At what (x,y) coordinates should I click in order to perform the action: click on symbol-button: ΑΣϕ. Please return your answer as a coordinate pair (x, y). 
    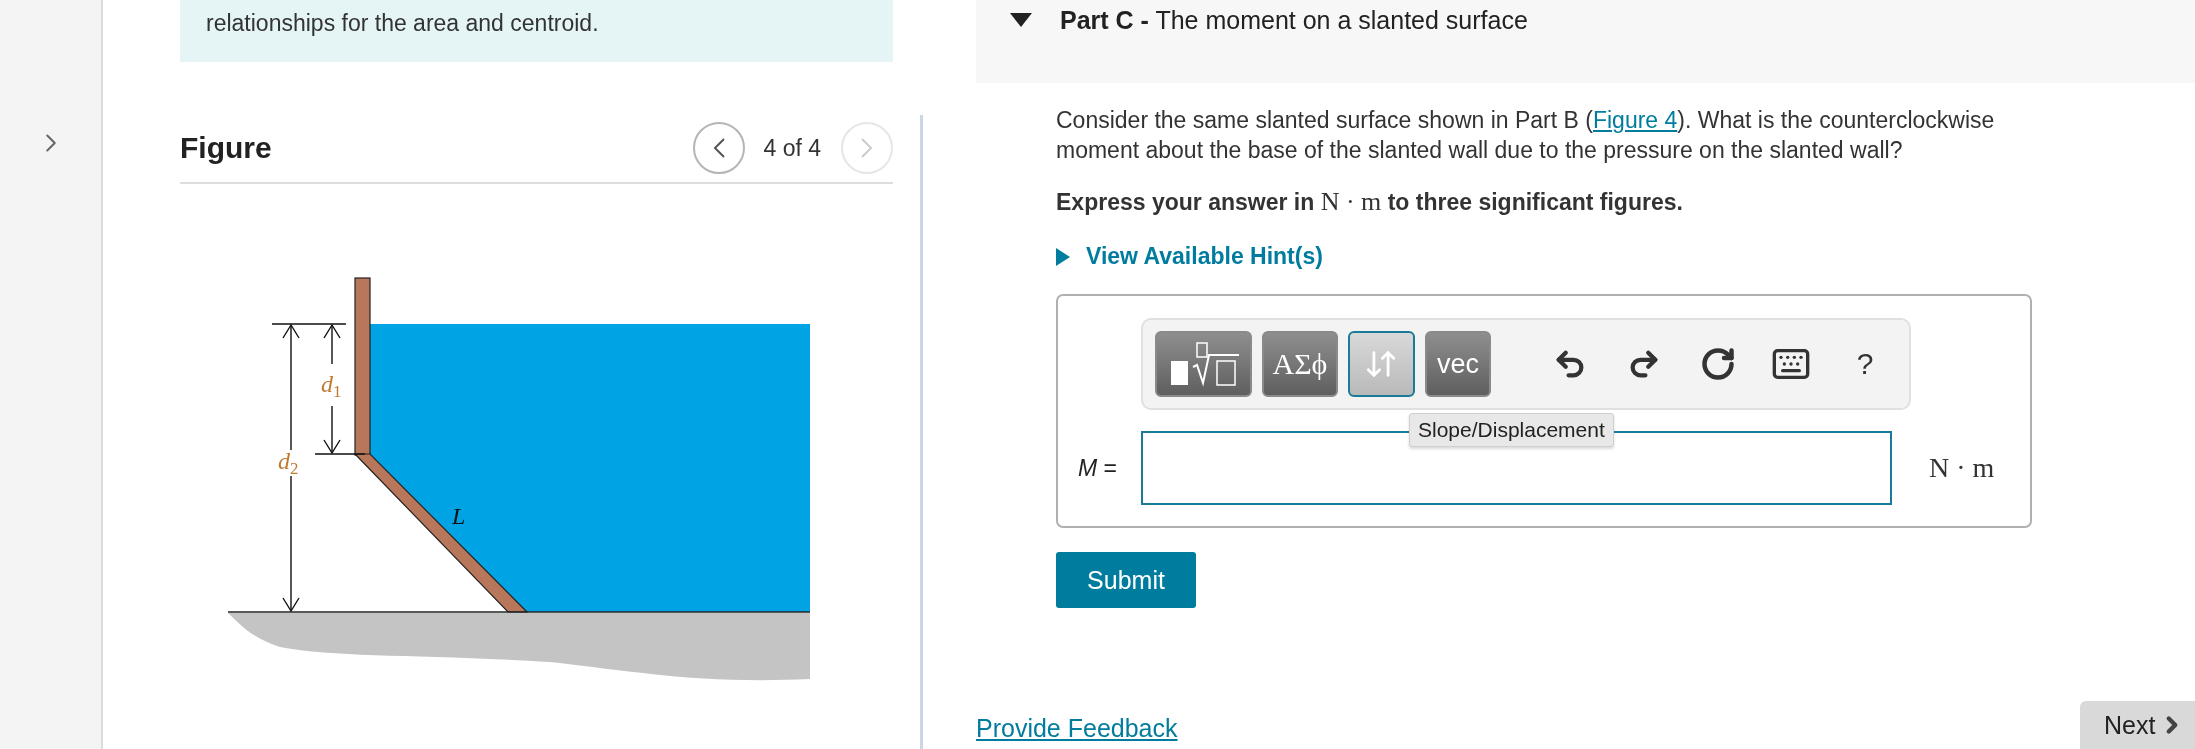
    Looking at the image, I should click on (1300, 364).